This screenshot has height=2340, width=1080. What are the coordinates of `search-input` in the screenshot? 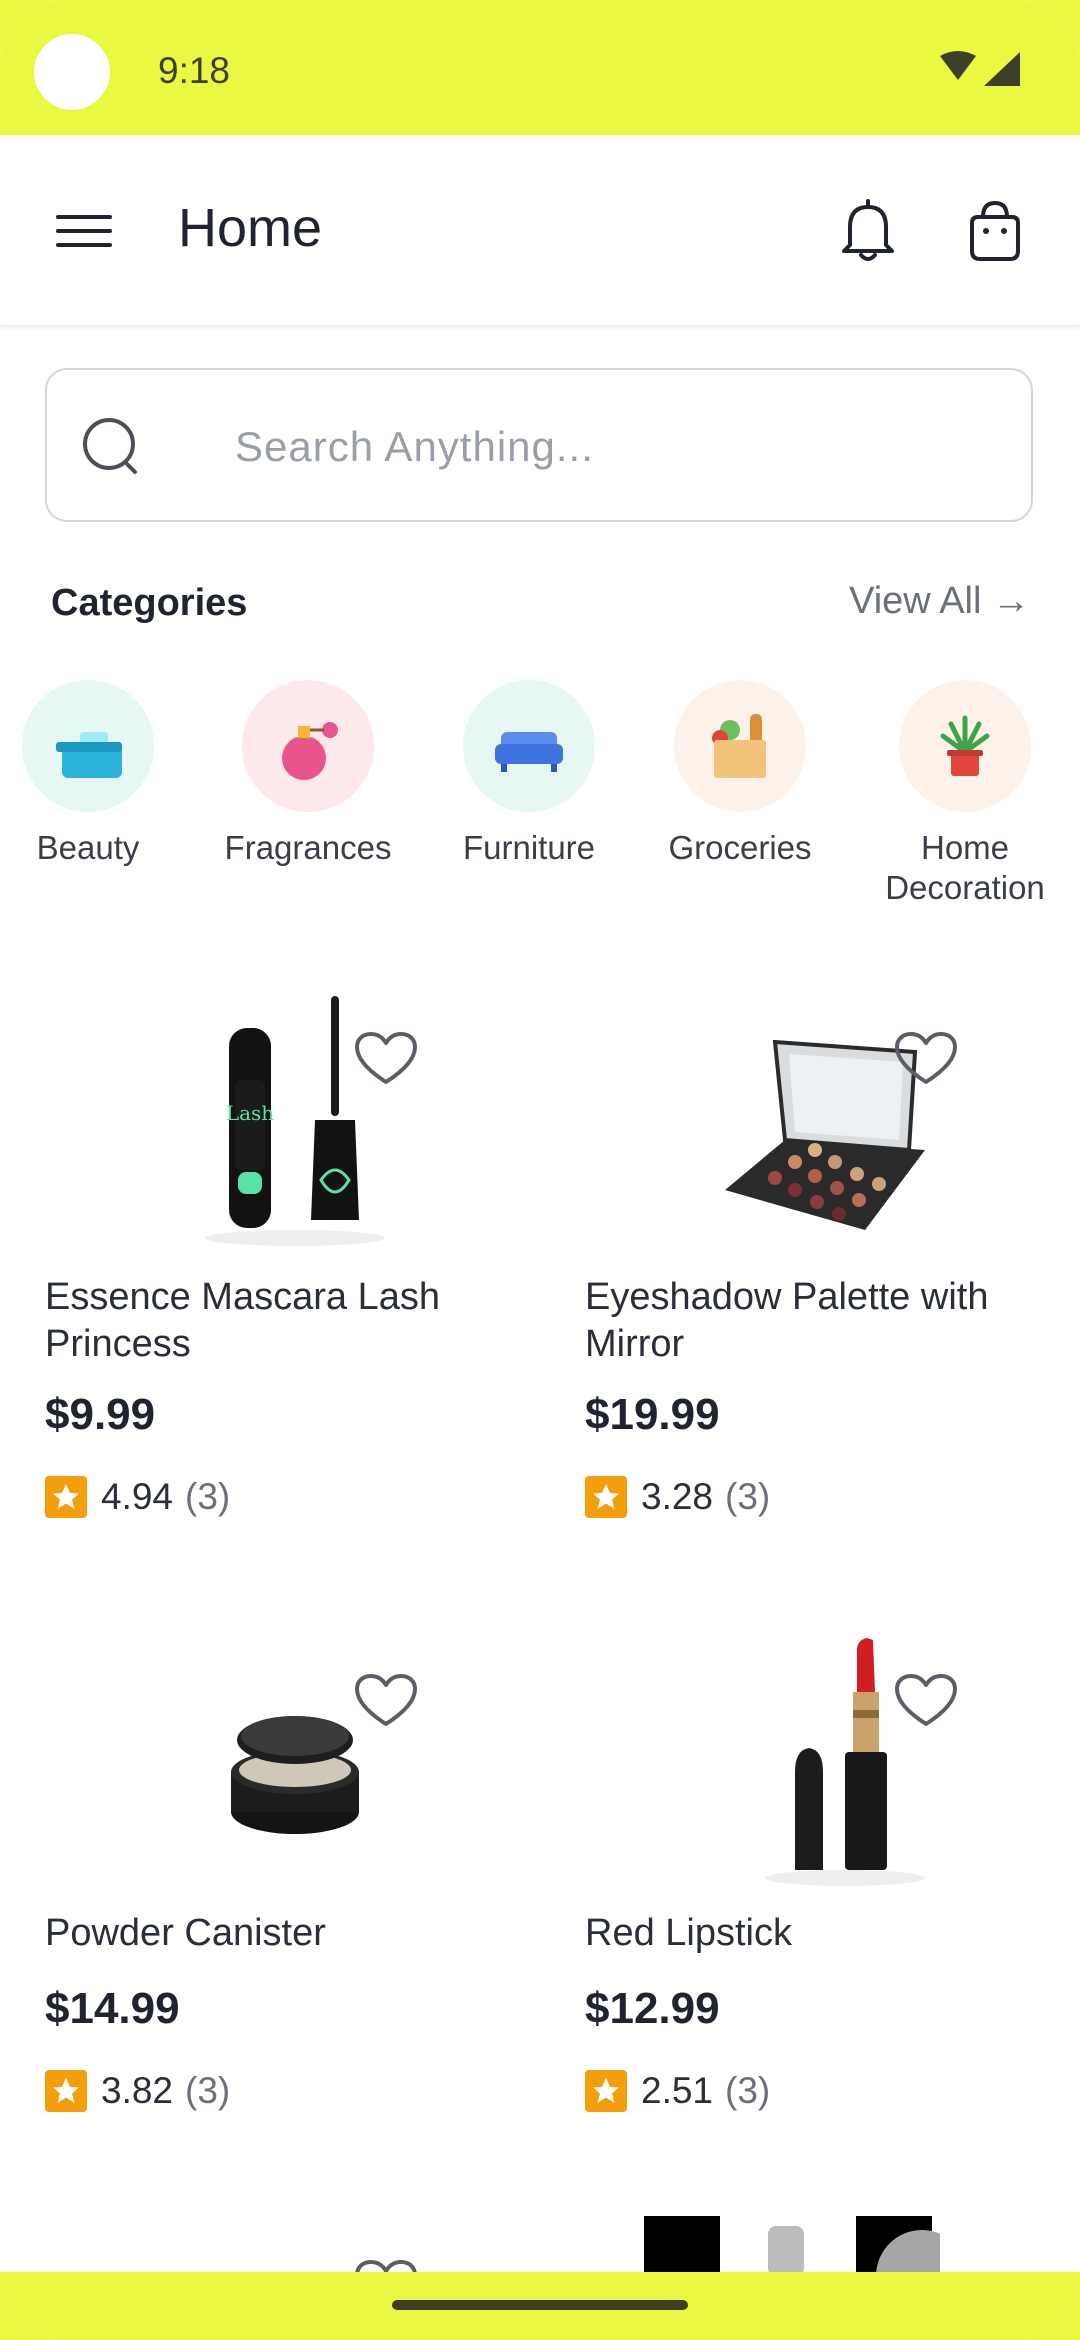 It's located at (615, 447).